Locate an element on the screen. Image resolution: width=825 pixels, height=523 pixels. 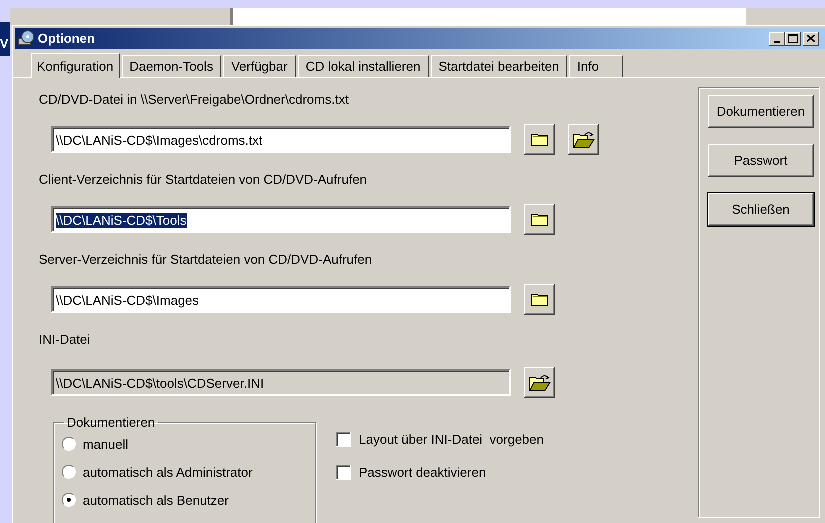
field-label: Client-Verzeichnis für Startdateien von CD/DVD-Aufrufen is located at coordinates (203, 180).